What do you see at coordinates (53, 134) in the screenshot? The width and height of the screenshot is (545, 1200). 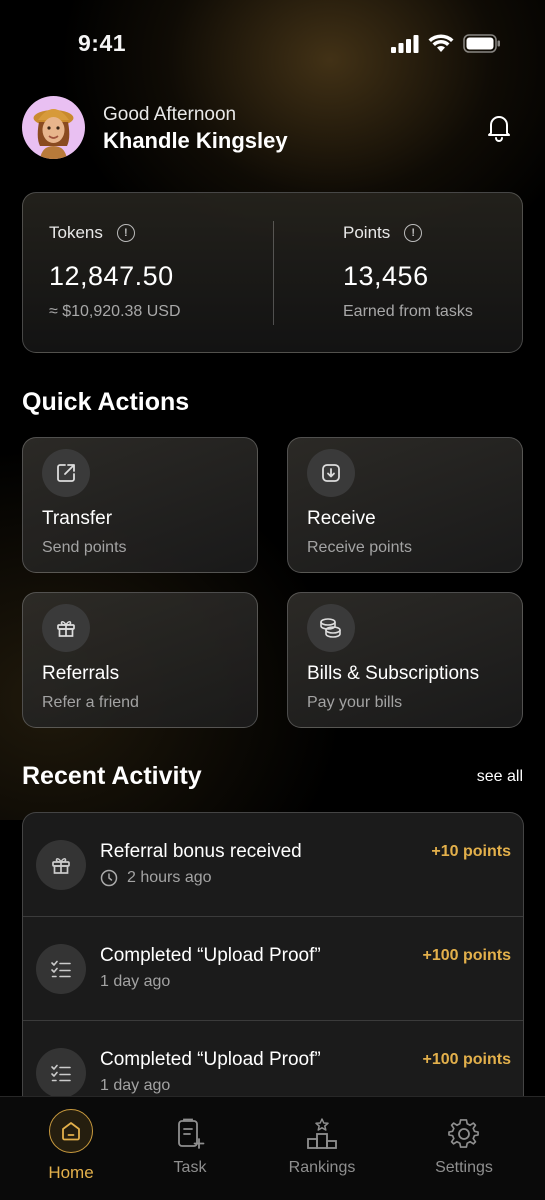 I see `memoji-avatar-icon` at bounding box center [53, 134].